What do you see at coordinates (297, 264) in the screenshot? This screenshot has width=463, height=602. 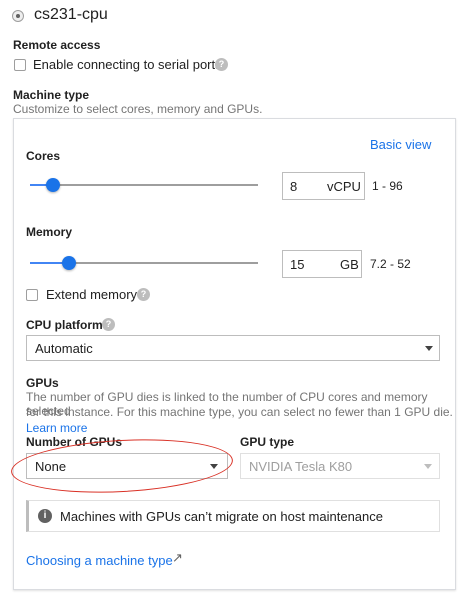 I see `memory-value: 15` at bounding box center [297, 264].